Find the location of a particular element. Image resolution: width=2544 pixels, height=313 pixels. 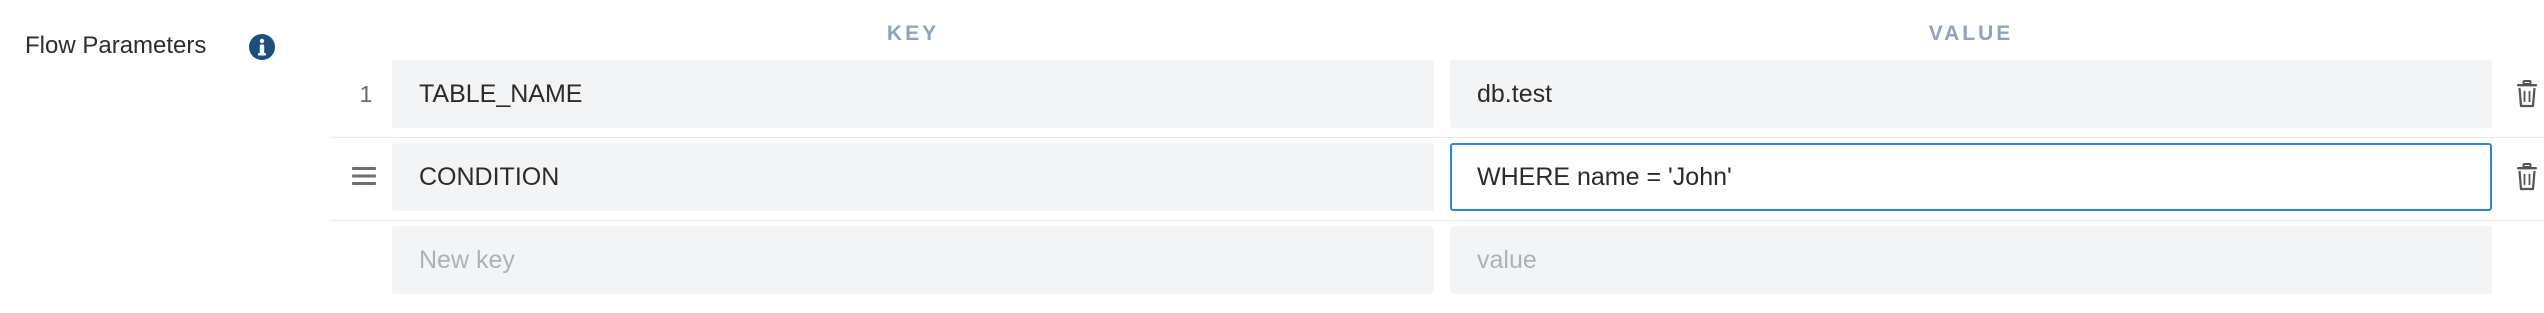

key-column-header: KEY is located at coordinates (913, 33).